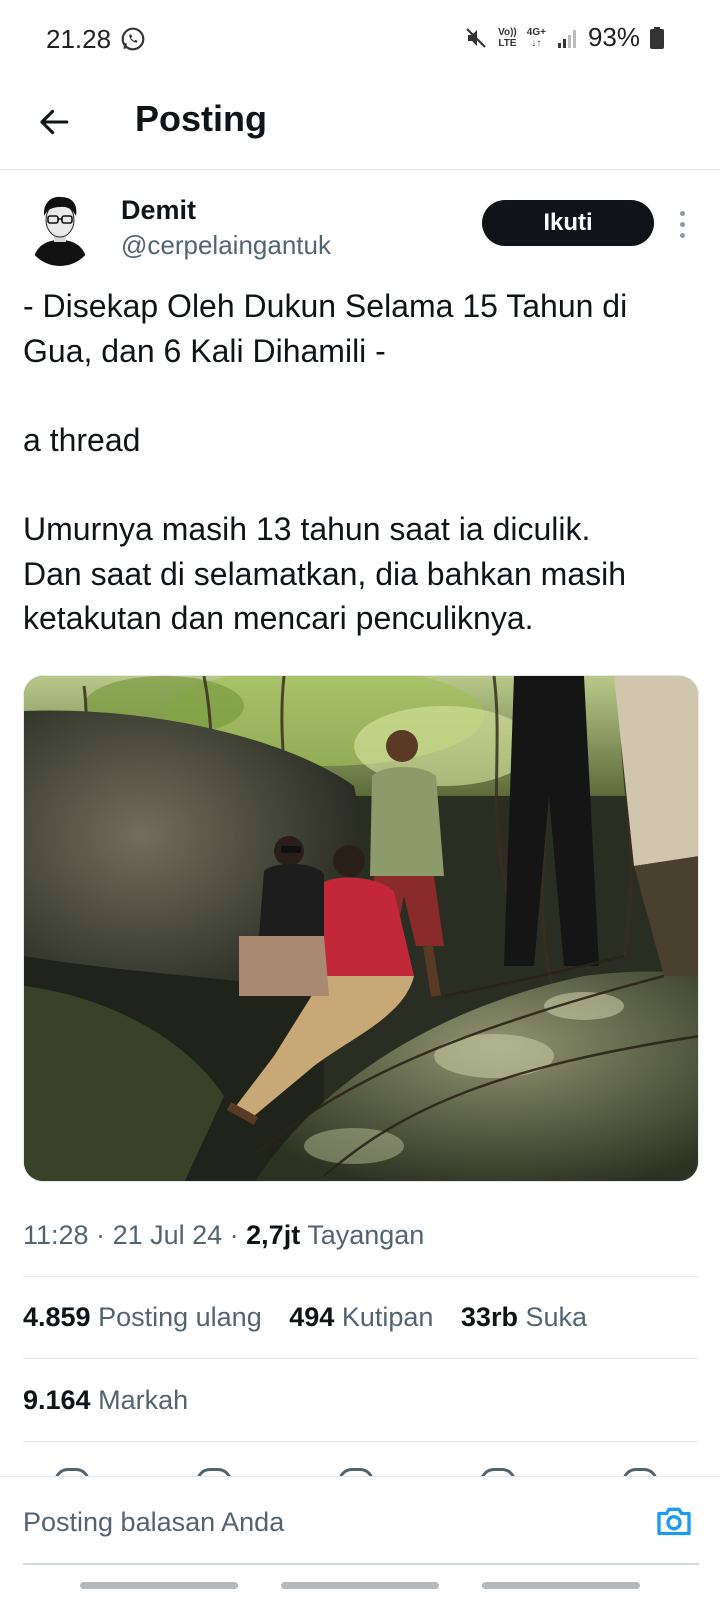  I want to click on more-vertical-icon, so click(682, 213).